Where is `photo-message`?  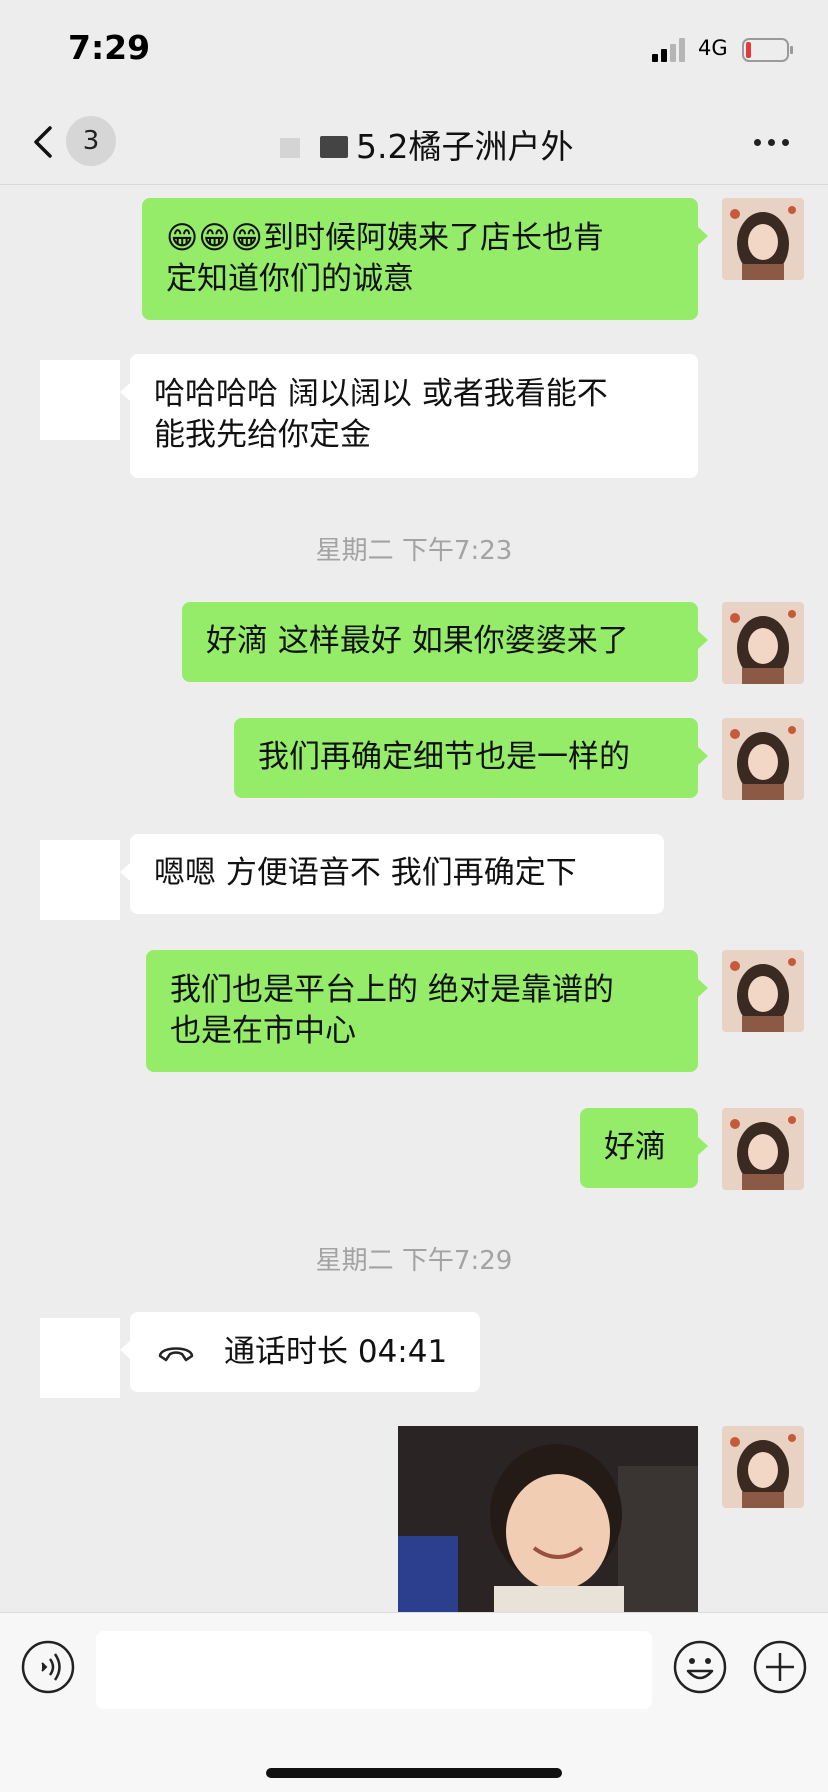
photo-message is located at coordinates (548, 1519).